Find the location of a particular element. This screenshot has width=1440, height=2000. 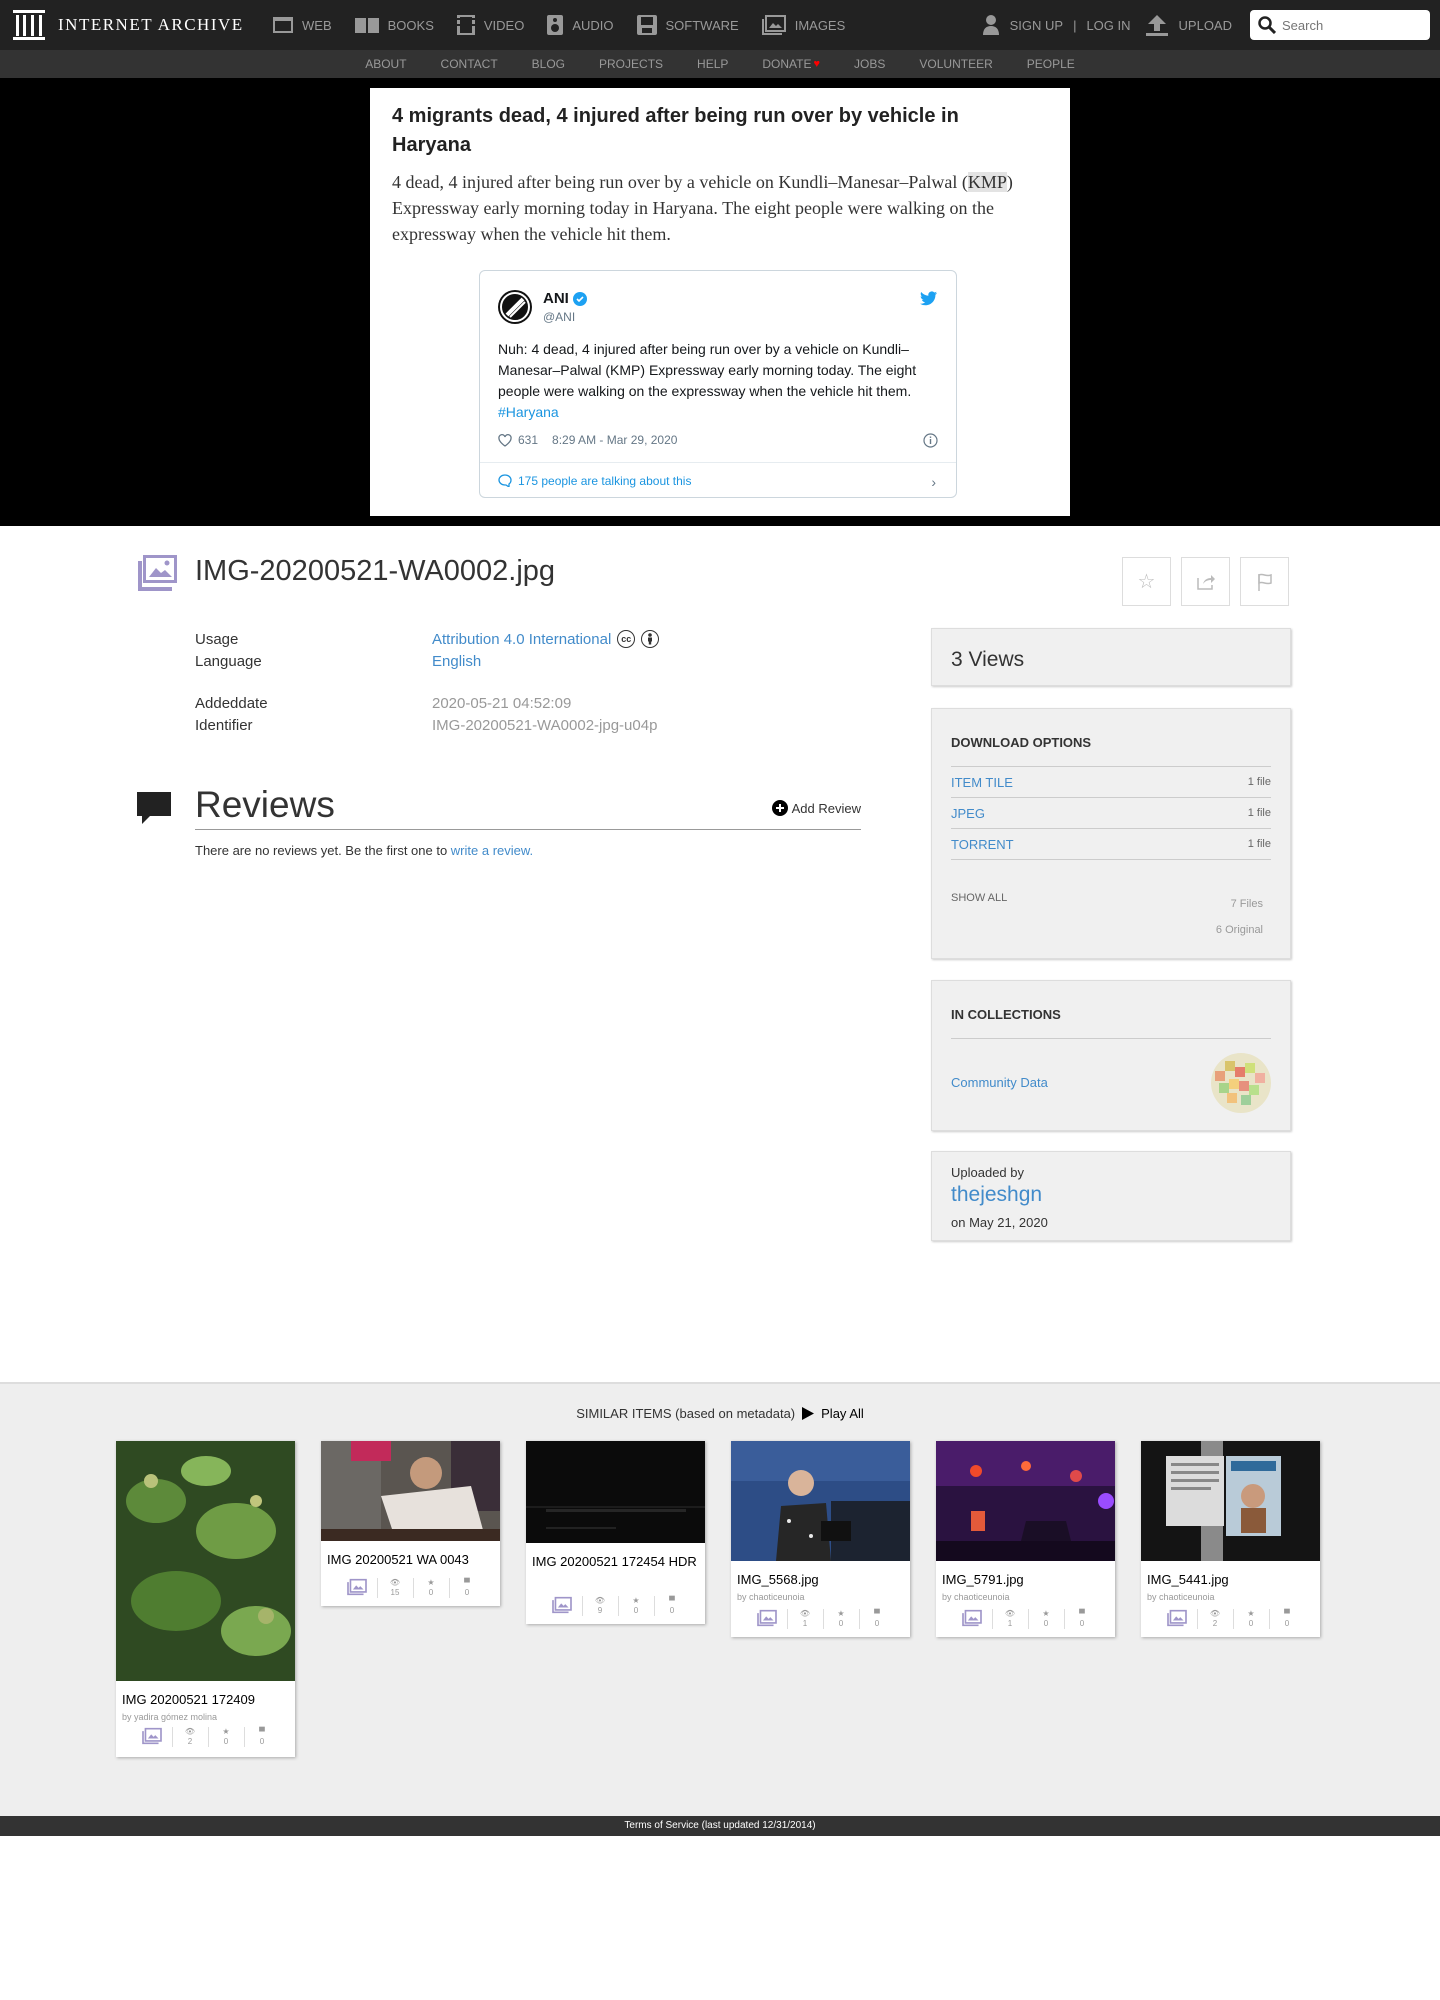

favorite-button: ☆ is located at coordinates (1146, 581).